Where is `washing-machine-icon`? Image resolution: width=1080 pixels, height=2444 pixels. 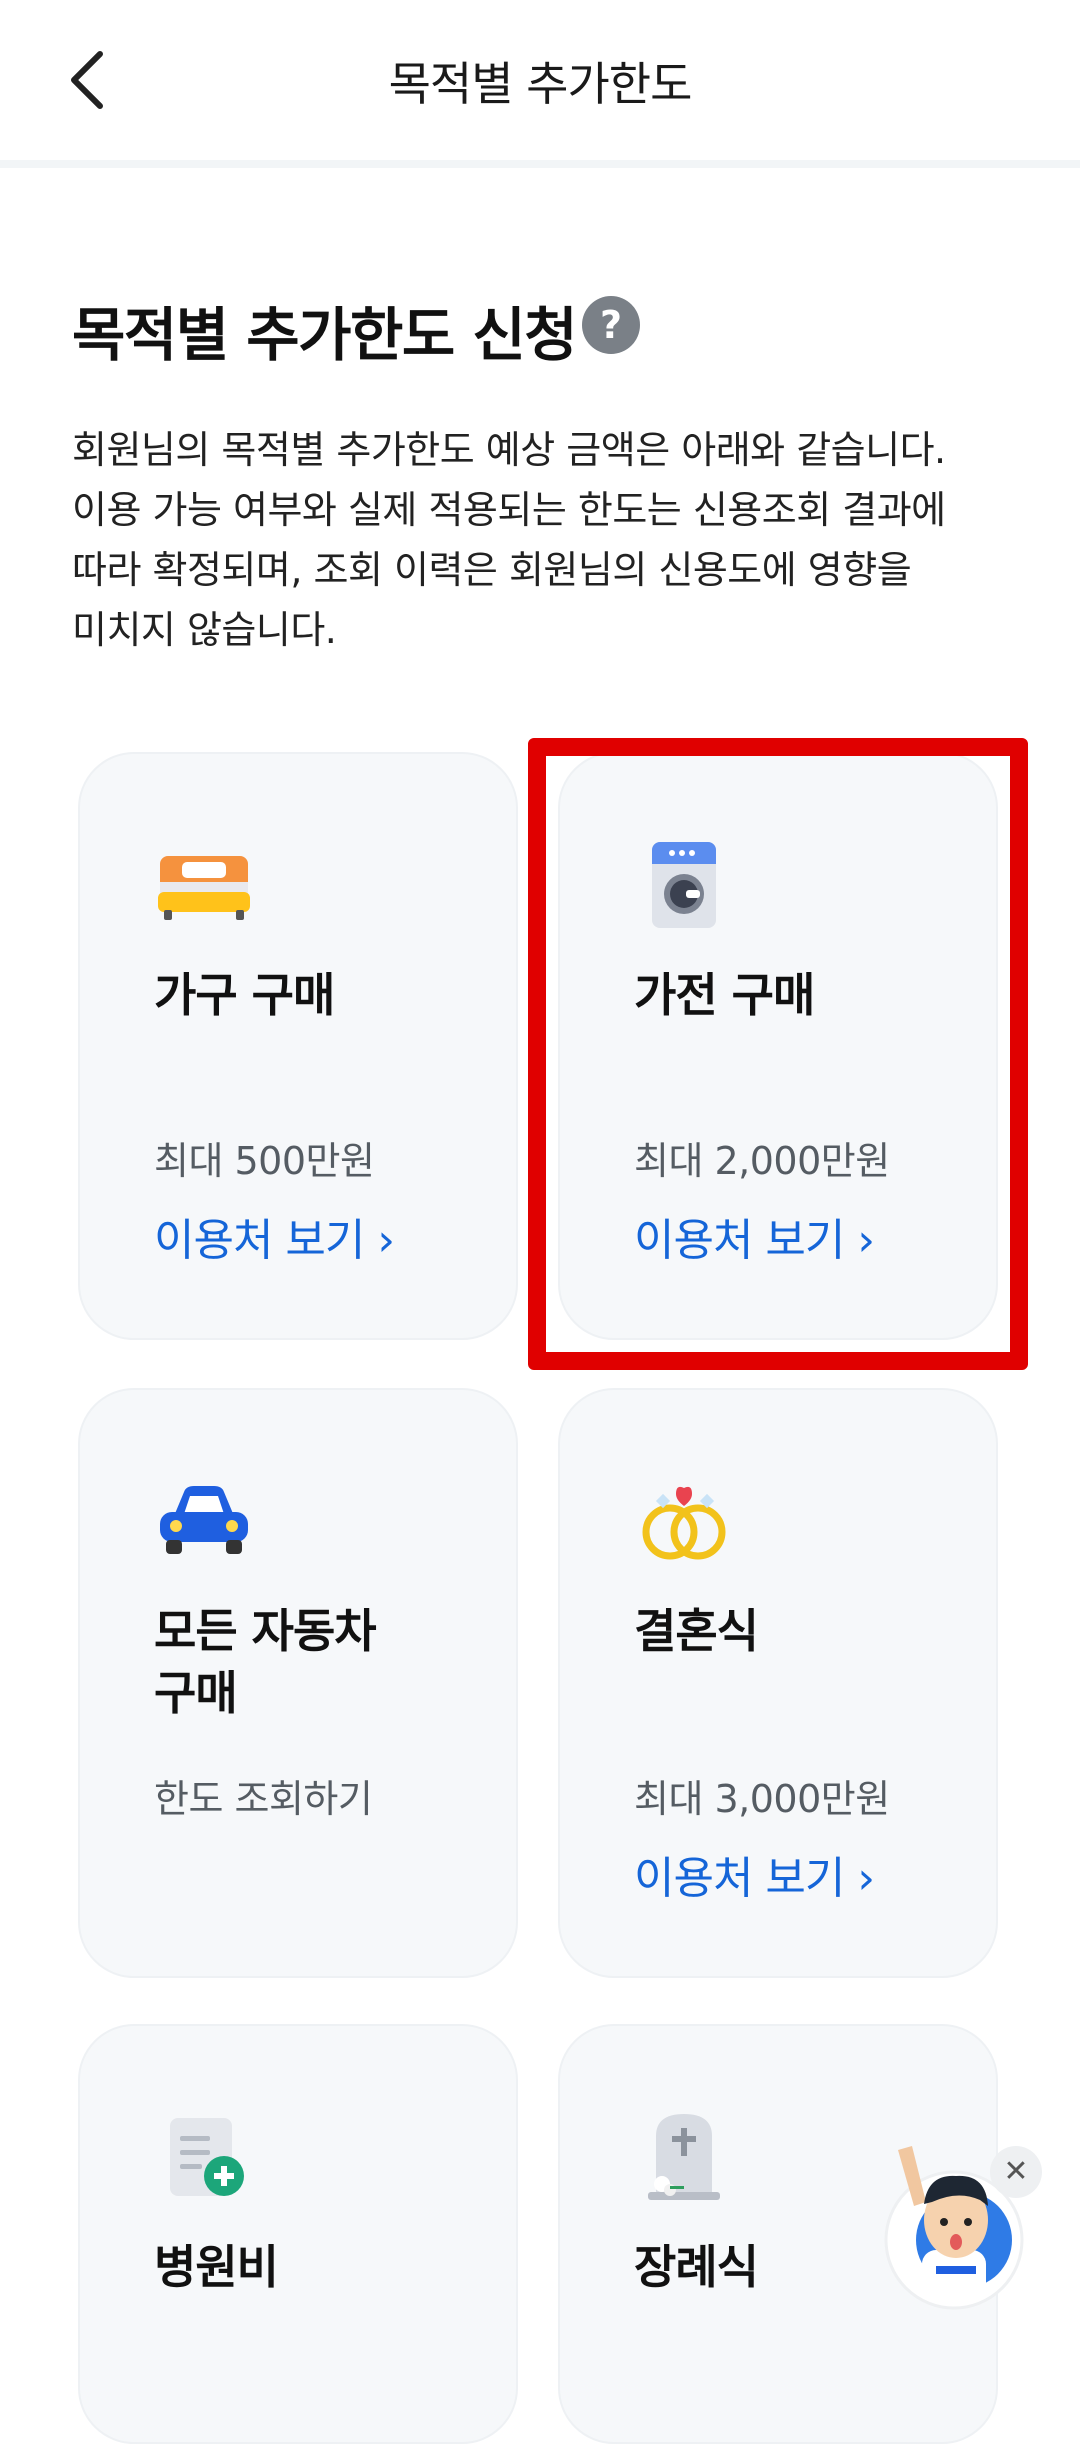 washing-machine-icon is located at coordinates (684, 884).